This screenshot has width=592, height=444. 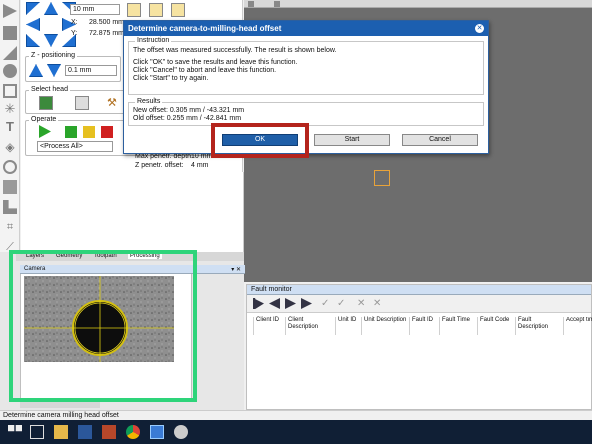 I want to click on target-marker, so click(x=382, y=178).